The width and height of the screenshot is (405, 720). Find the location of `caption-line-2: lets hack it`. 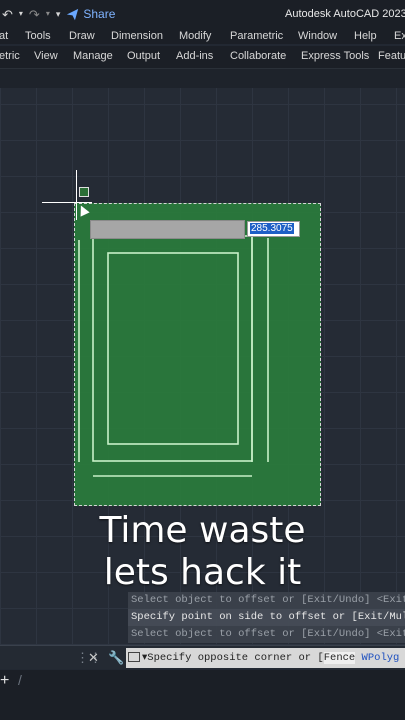

caption-line-2: lets hack it is located at coordinates (202, 572).